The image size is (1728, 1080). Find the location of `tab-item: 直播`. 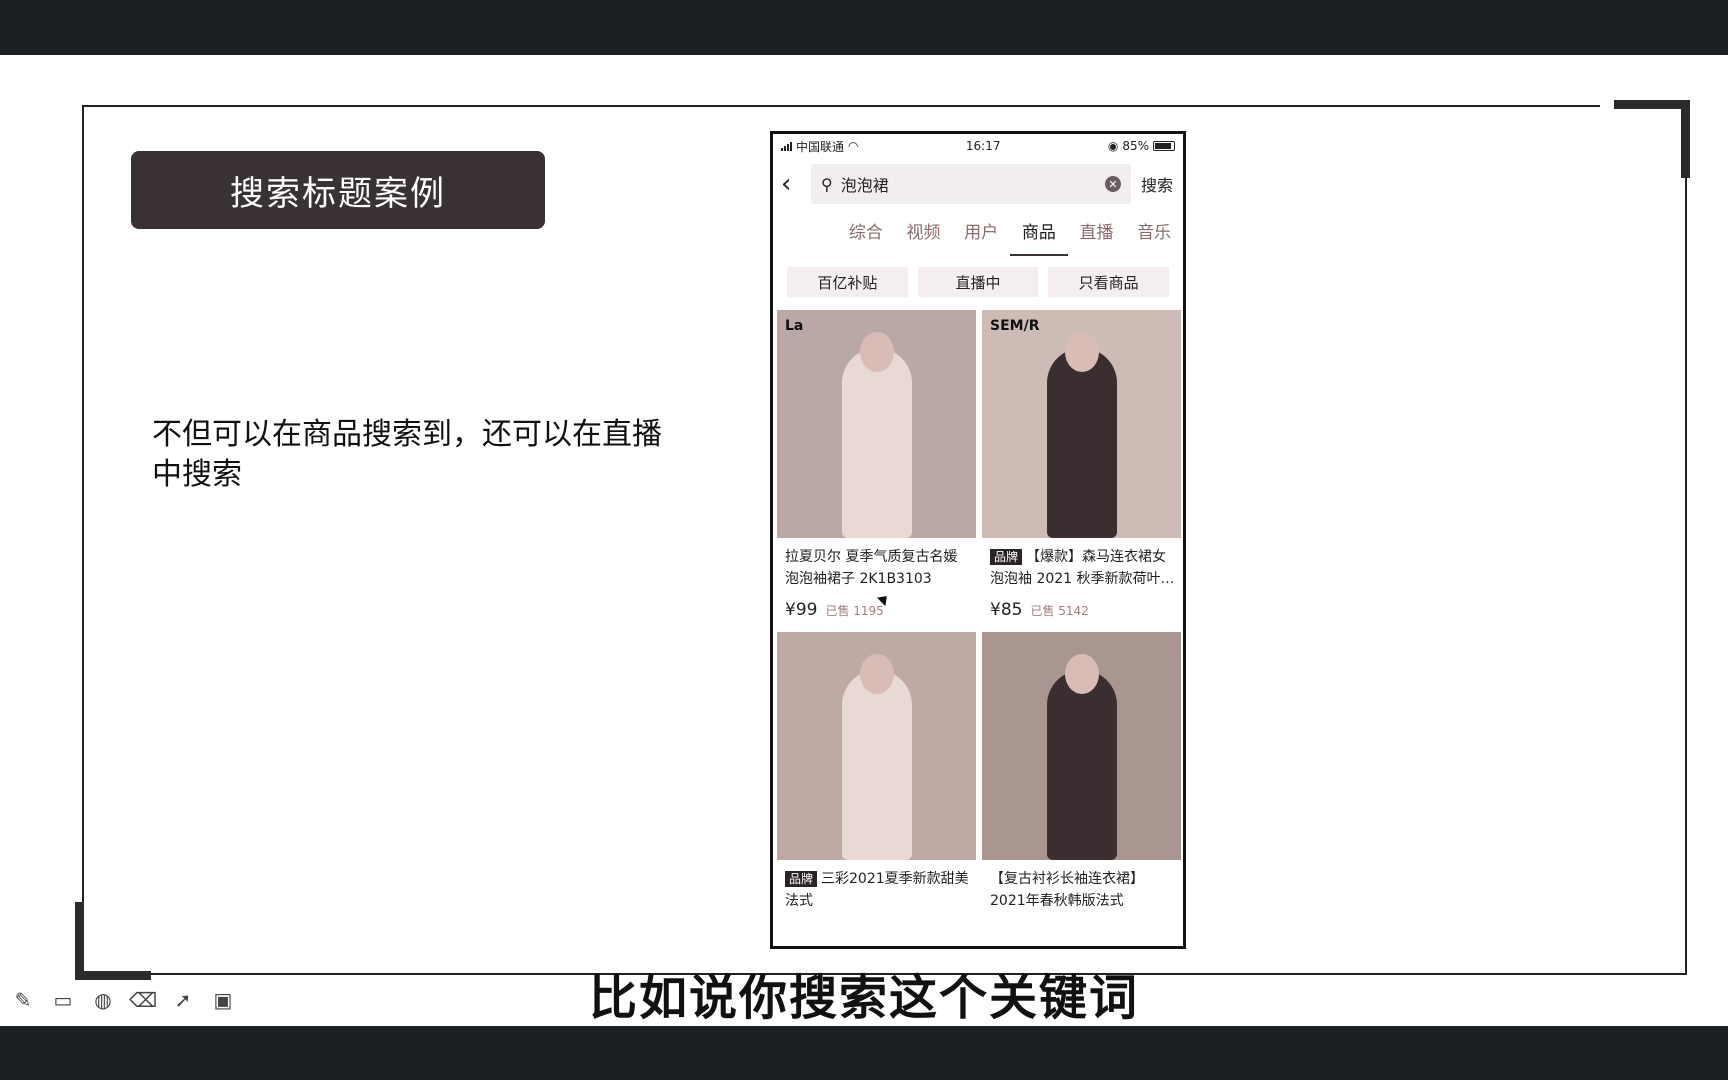

tab-item: 直播 is located at coordinates (1097, 234).